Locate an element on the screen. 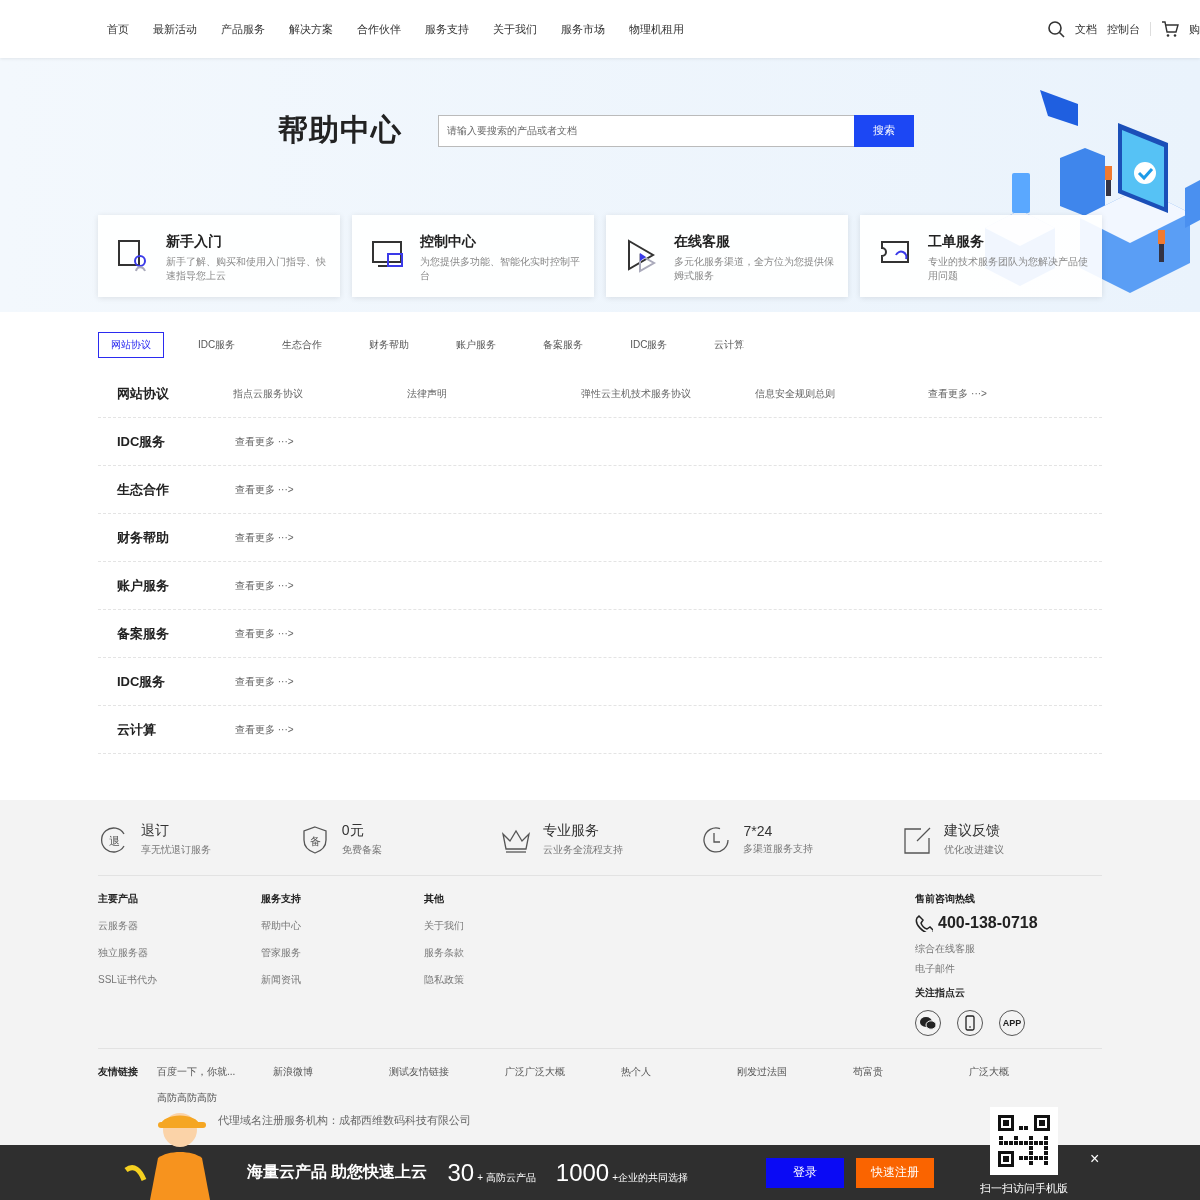 The image size is (1200, 1200). category-tab: 网站协议 is located at coordinates (131, 345).